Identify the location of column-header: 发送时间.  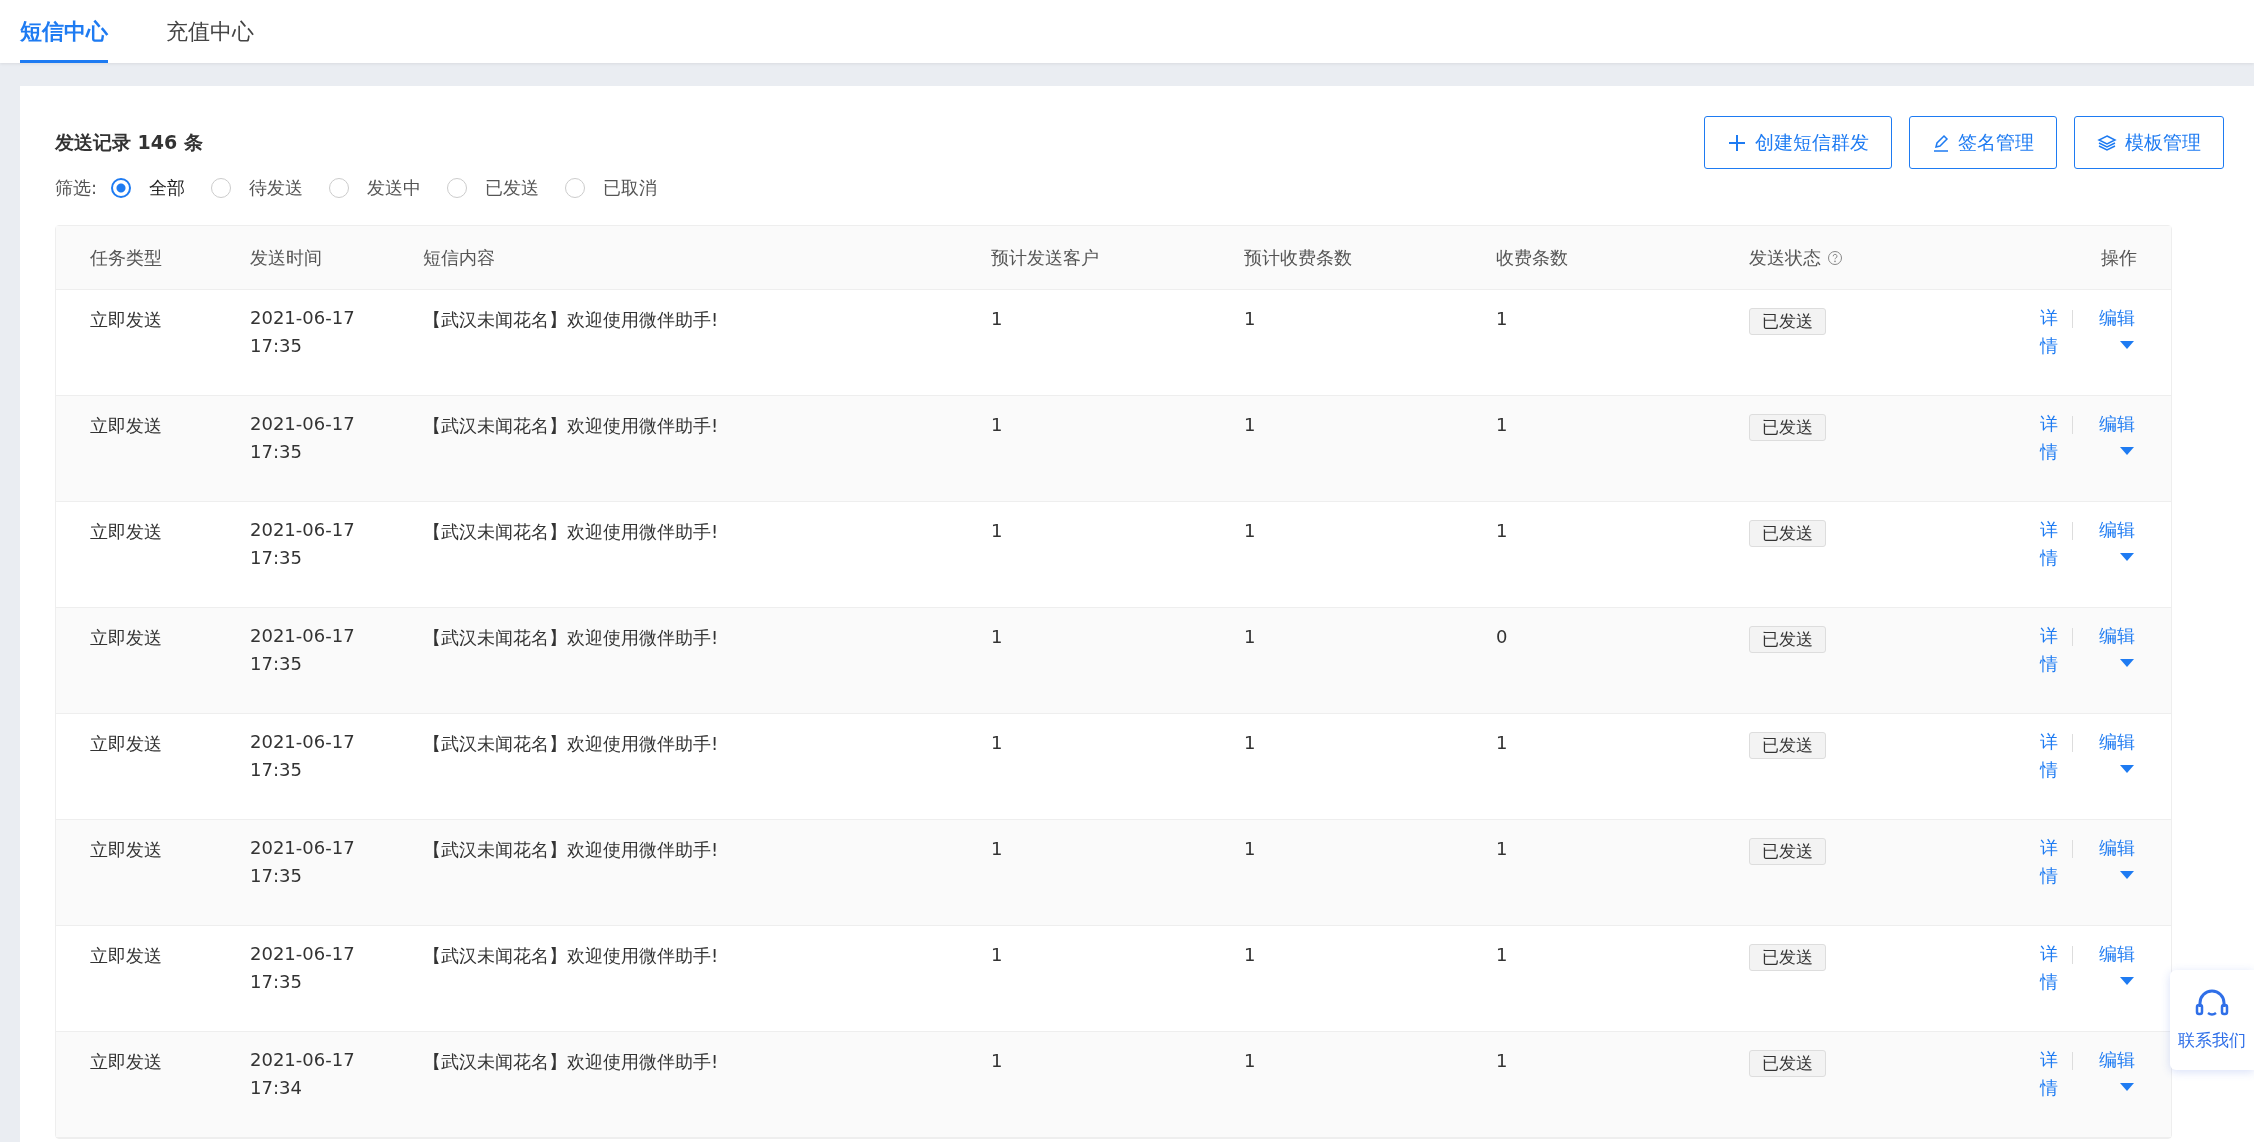
(286, 257).